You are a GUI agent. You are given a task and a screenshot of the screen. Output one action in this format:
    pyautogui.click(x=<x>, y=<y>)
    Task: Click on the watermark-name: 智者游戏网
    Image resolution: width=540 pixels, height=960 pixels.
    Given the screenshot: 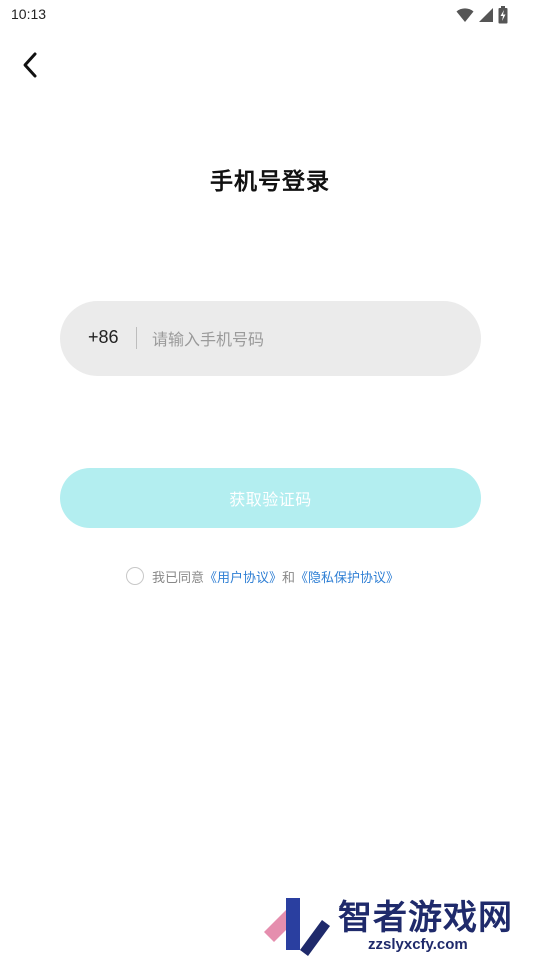 What is the action you would take?
    pyautogui.click(x=425, y=918)
    